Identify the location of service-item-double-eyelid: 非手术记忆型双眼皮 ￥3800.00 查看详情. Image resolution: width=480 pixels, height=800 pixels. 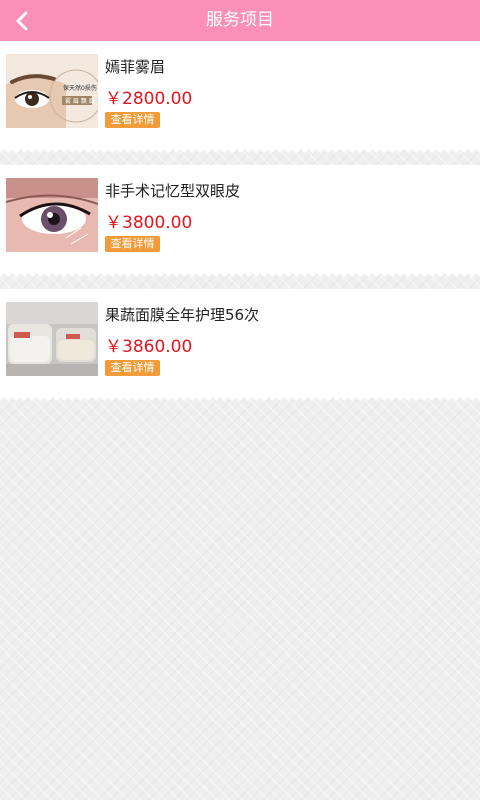
(240, 219).